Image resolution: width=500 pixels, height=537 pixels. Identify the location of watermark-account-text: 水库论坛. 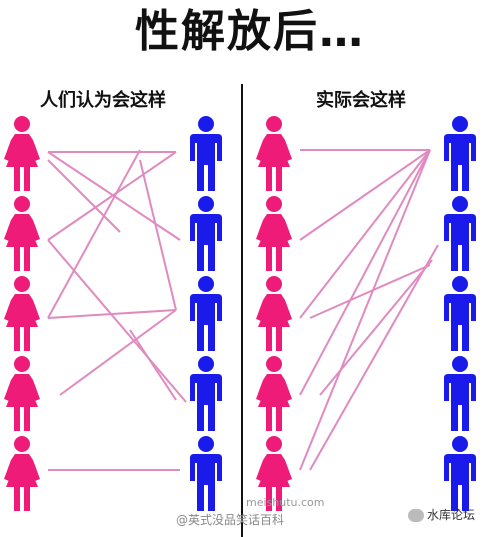
(451, 515).